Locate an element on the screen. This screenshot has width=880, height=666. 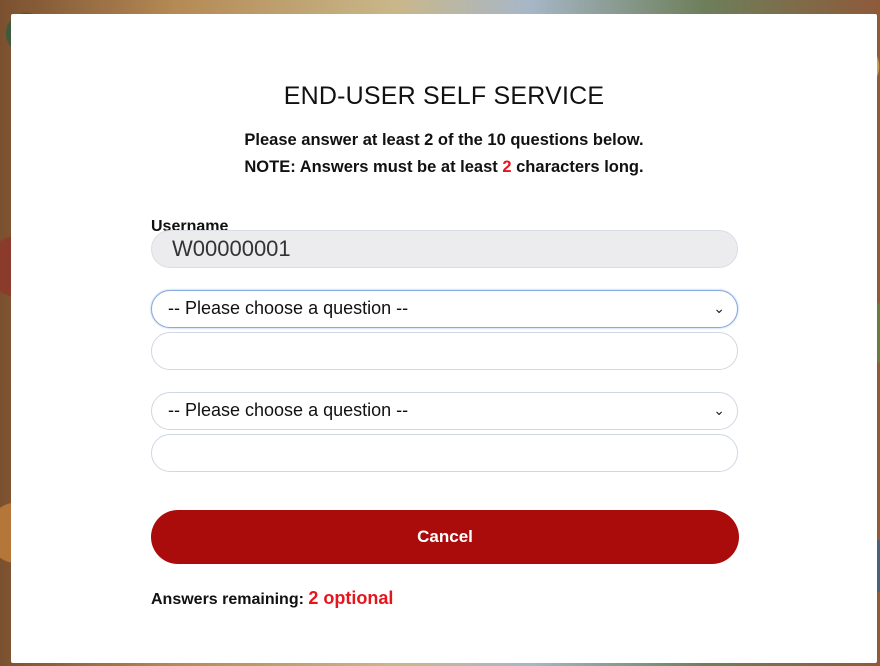
question-select-1-value: -- Please choose a question -- is located at coordinates (288, 308).